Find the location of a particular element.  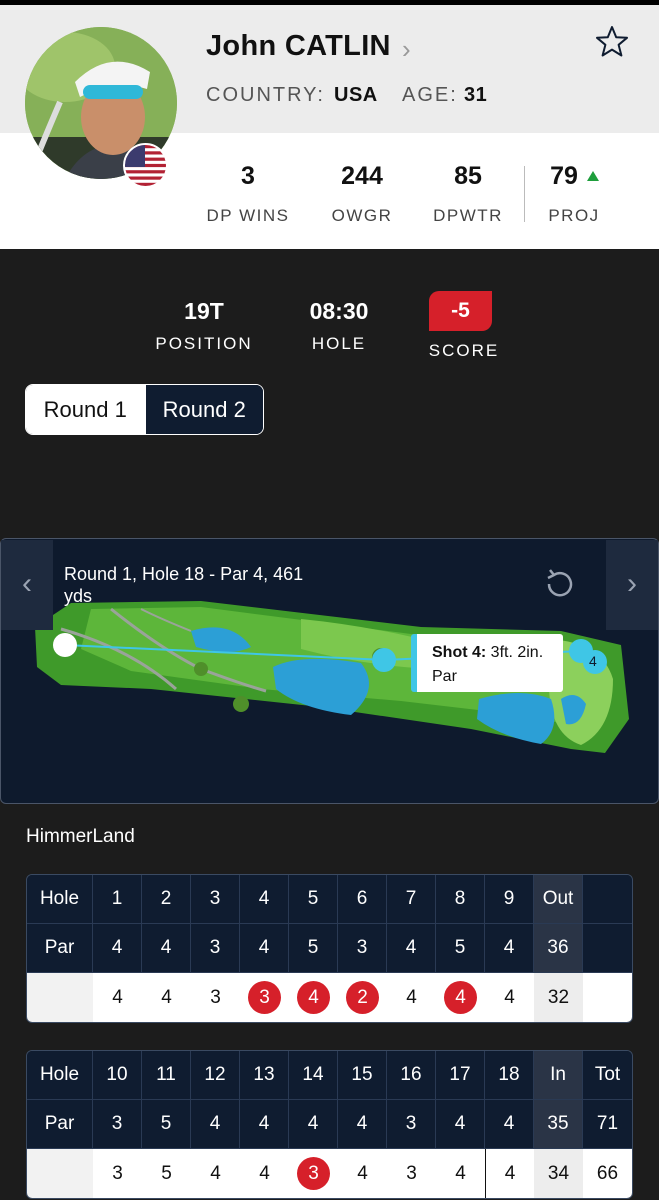

country-value: USA is located at coordinates (356, 95).